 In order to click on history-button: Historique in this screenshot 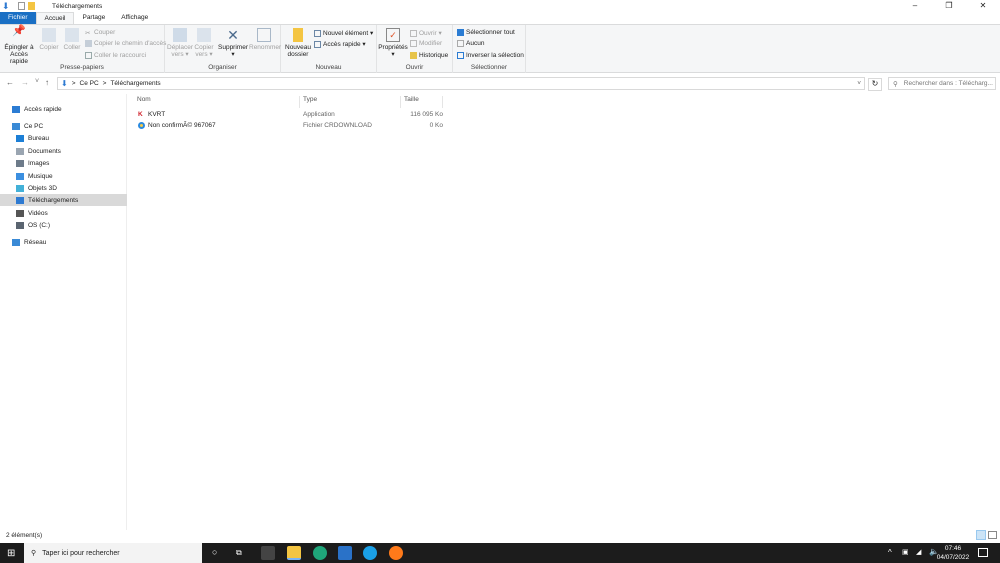, I will do `click(429, 55)`.